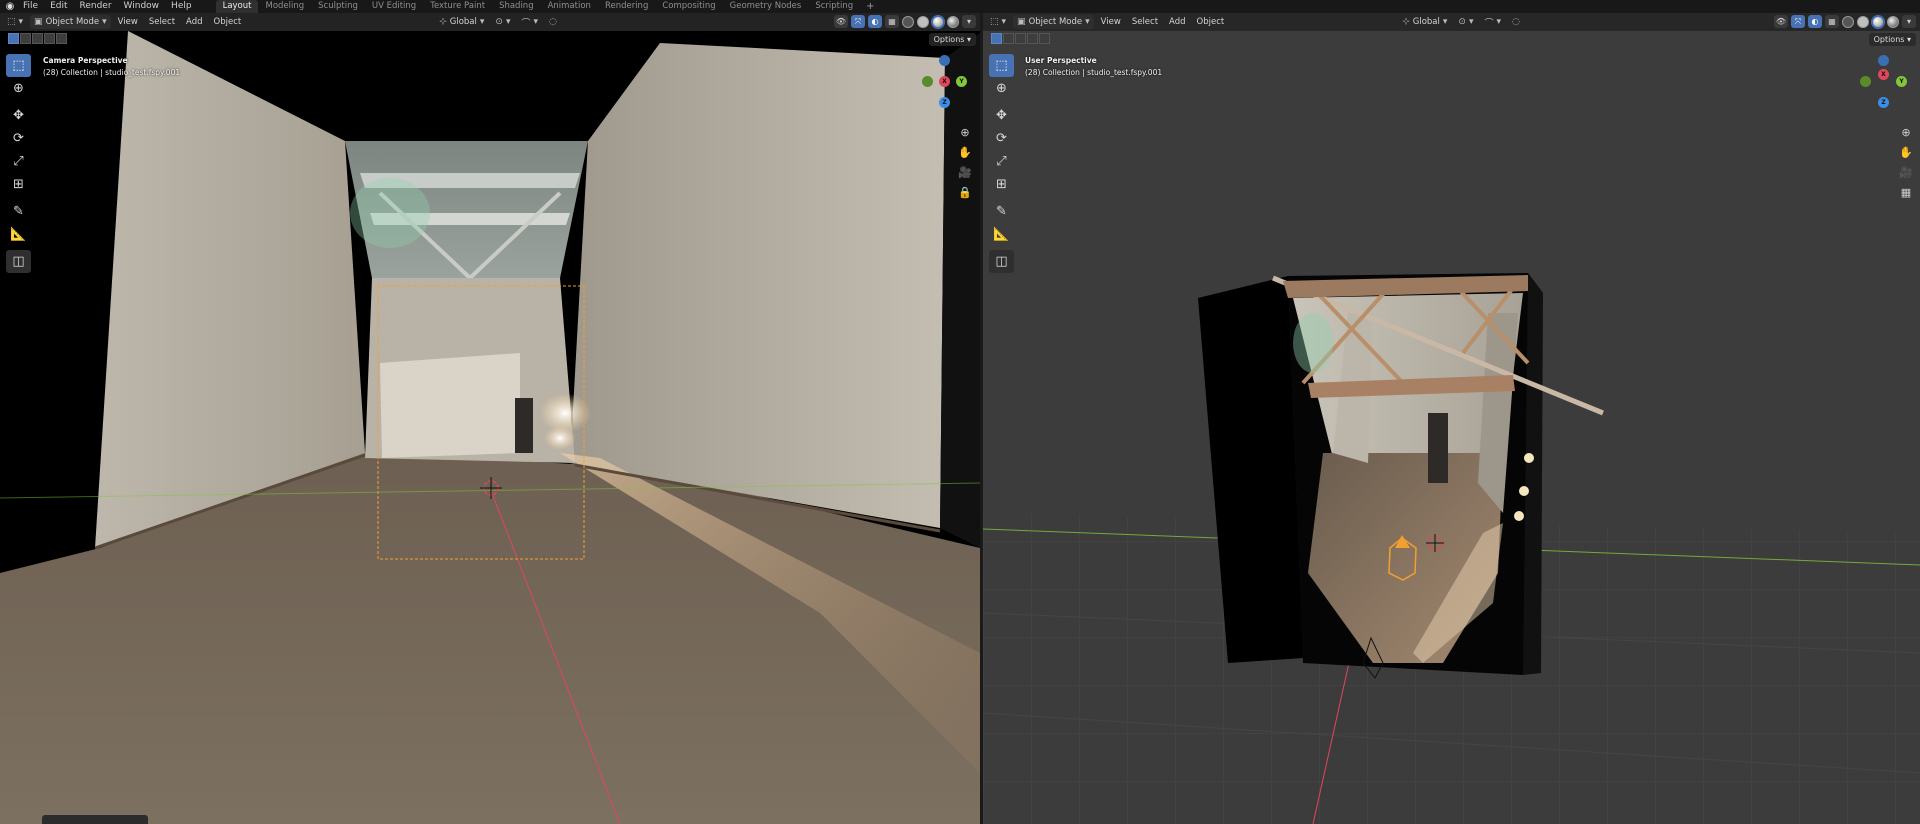 This screenshot has height=824, width=1920. I want to click on menu-help: Help, so click(181, 6).